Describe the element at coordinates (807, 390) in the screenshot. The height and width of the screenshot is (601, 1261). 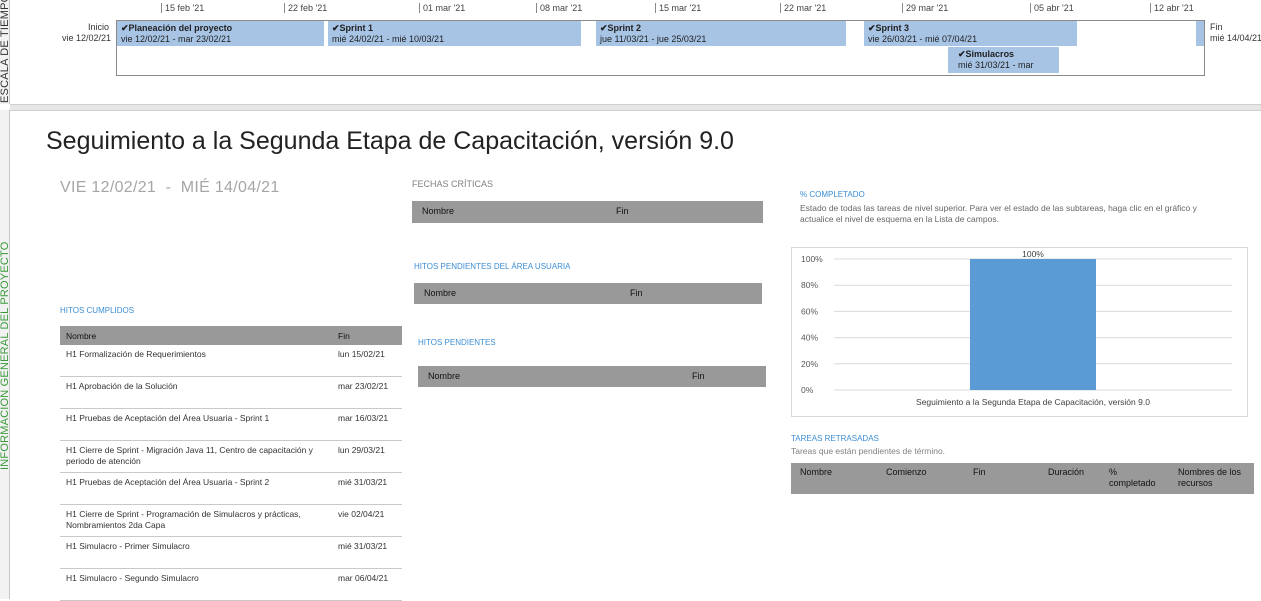
I see `chart-y-tick-label: 0%` at that location.